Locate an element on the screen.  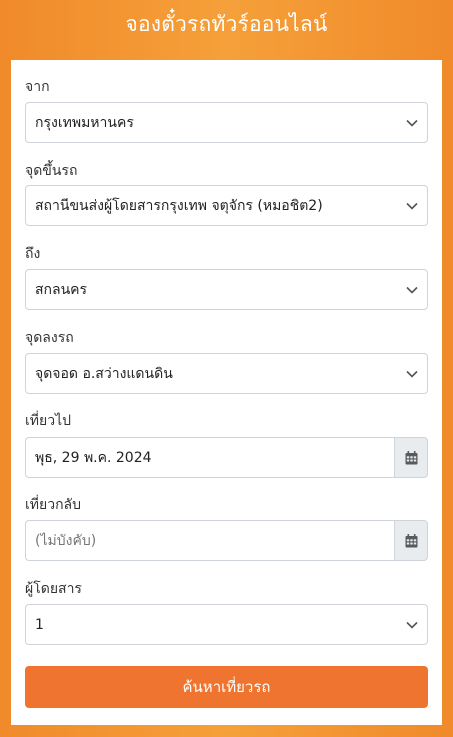
passengers-label: ผู้โดยสาร is located at coordinates (53, 589).